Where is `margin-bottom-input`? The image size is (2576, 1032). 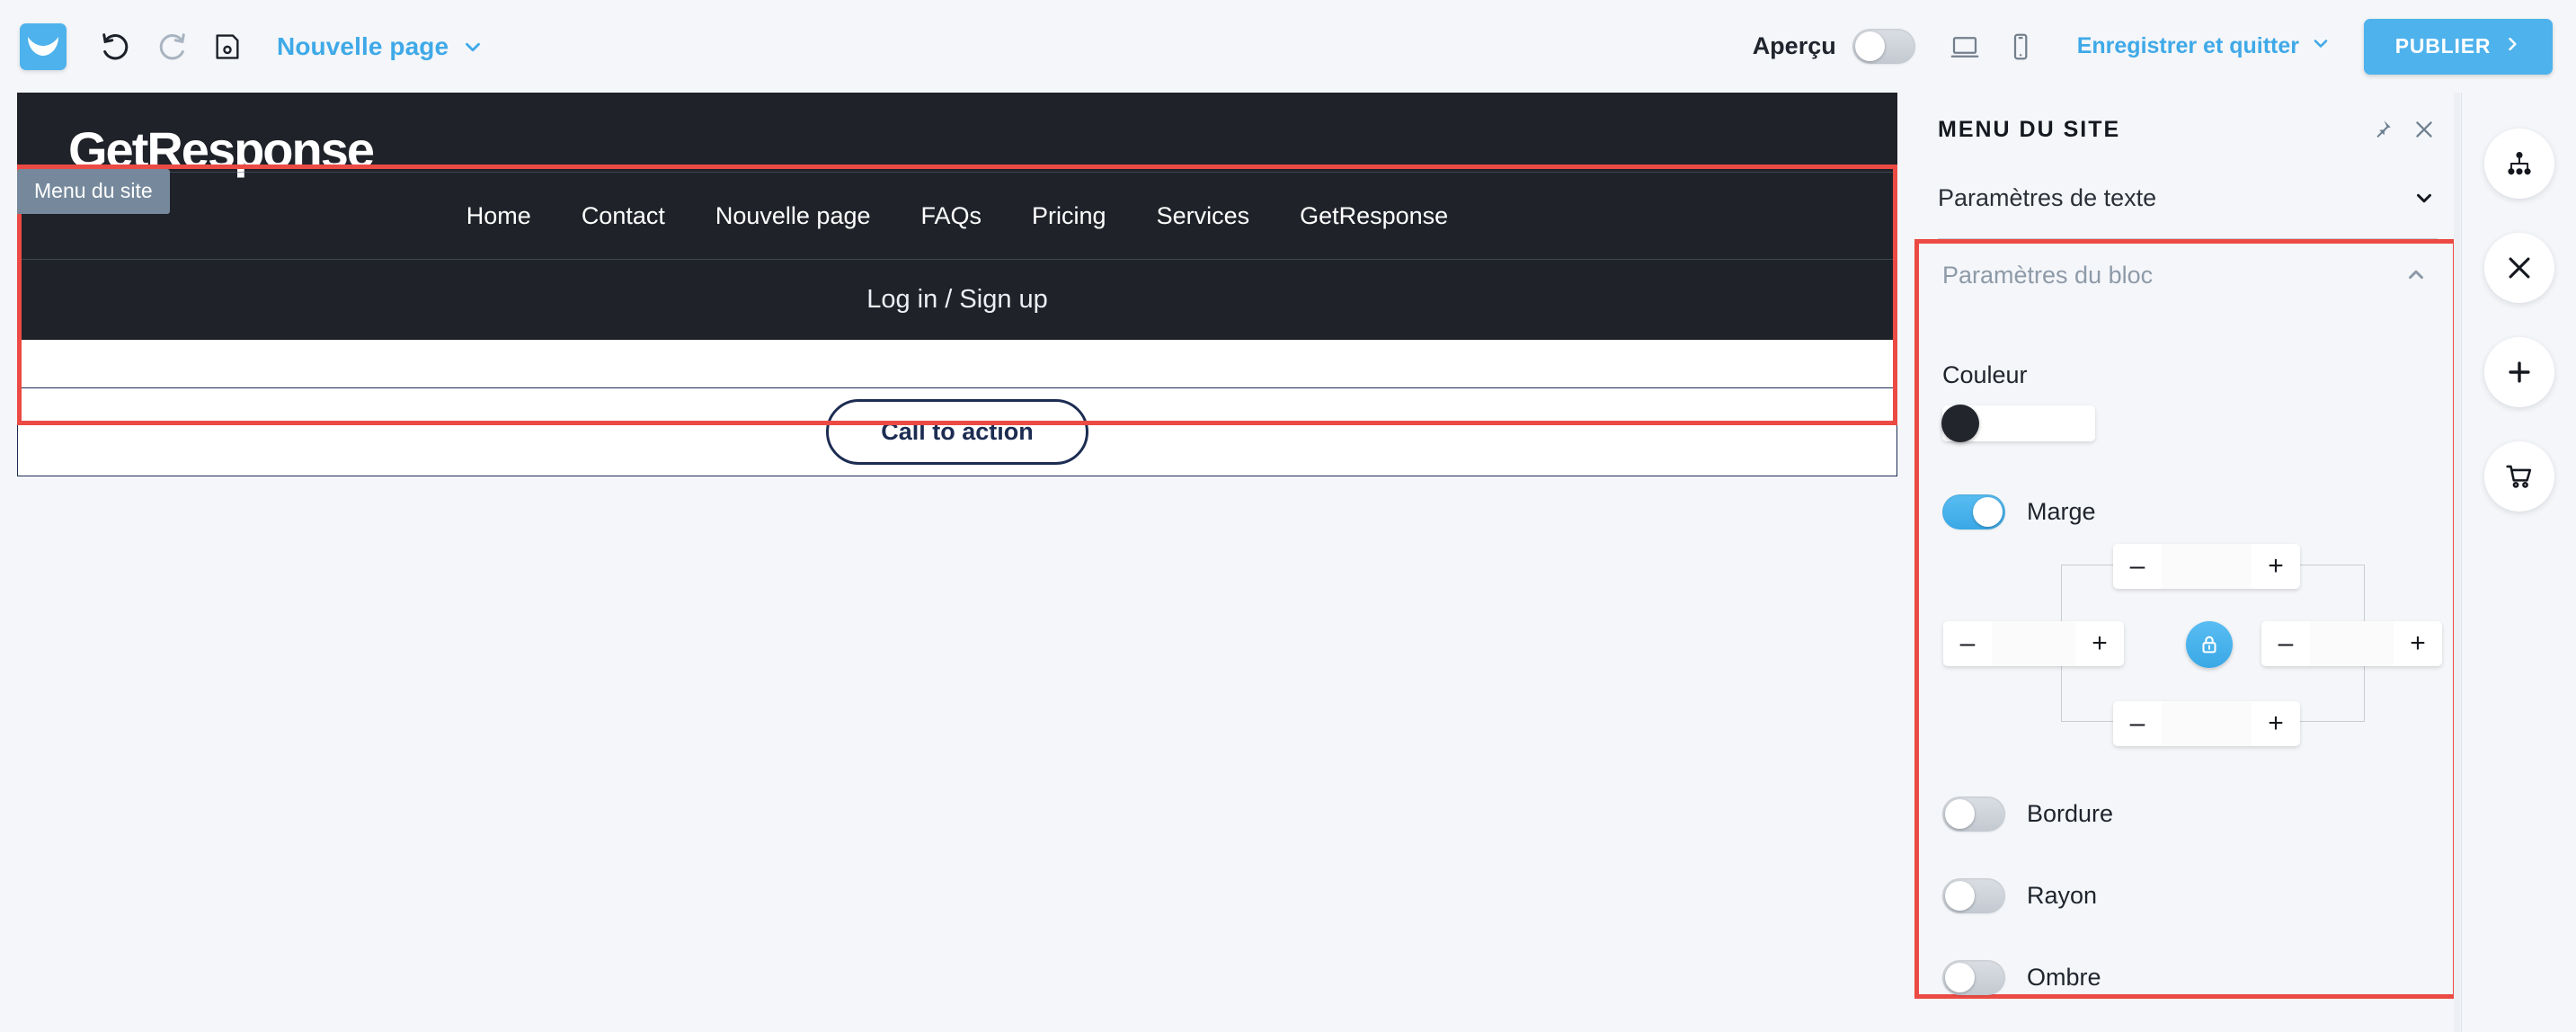 margin-bottom-input is located at coordinates (2207, 723).